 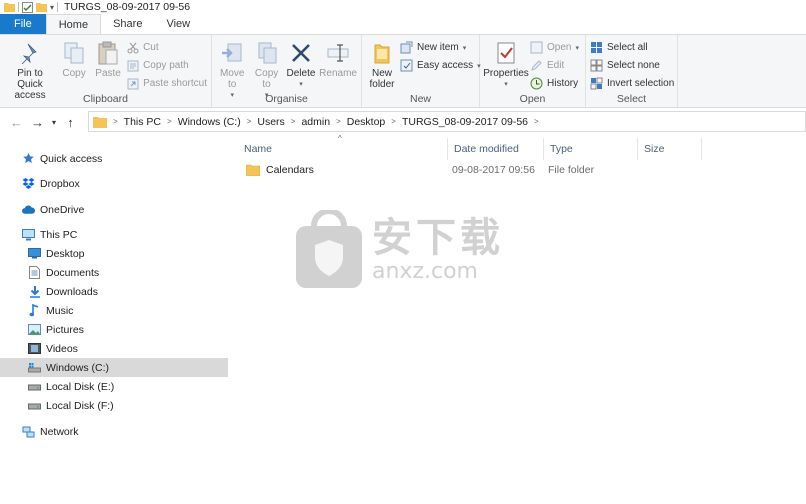 I want to click on pin-icon, so click(x=29, y=53).